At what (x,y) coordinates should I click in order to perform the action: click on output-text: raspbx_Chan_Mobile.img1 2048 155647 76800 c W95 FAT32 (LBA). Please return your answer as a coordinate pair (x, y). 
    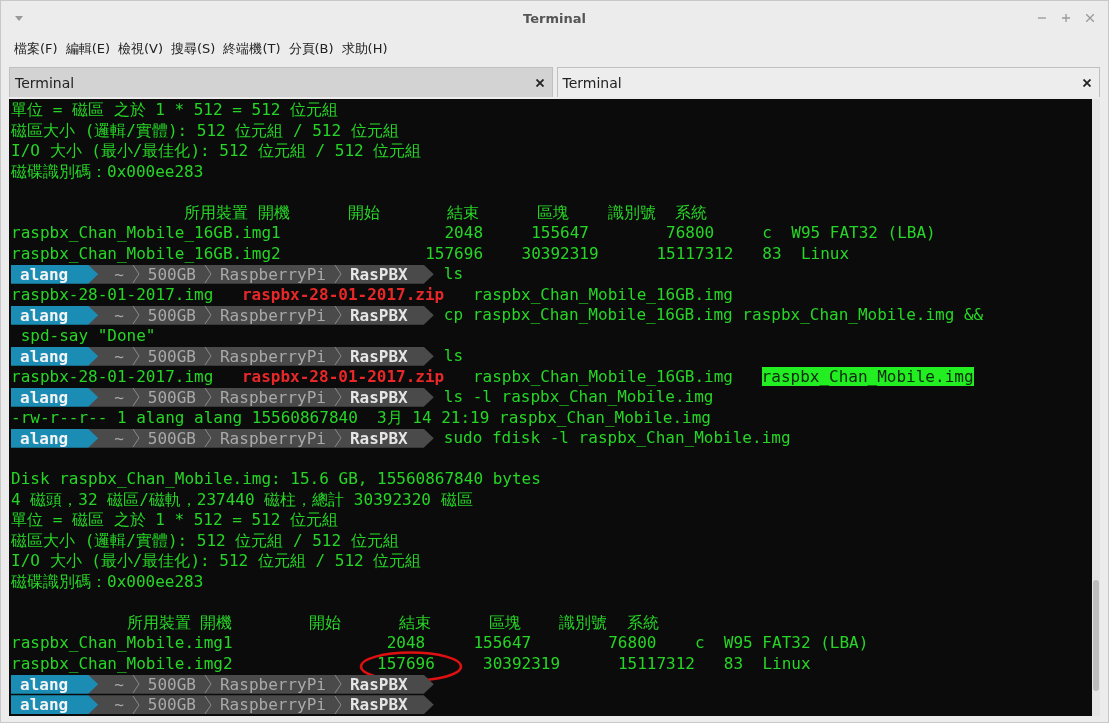
    Looking at the image, I should click on (440, 642).